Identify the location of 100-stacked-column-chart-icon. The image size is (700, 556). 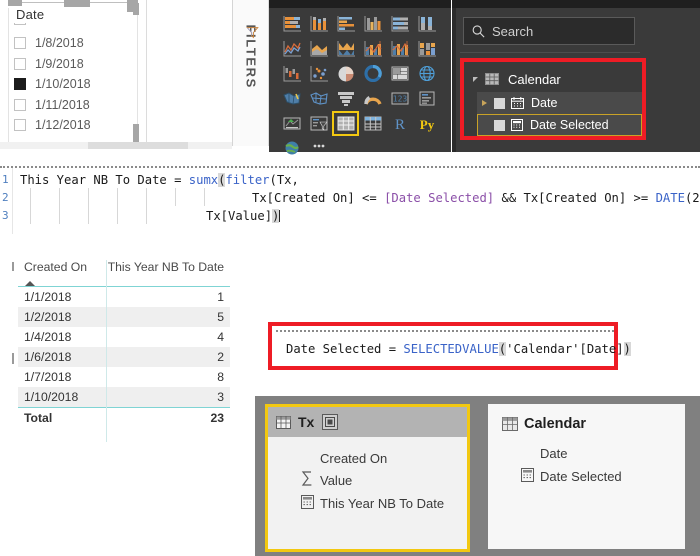
(426, 23).